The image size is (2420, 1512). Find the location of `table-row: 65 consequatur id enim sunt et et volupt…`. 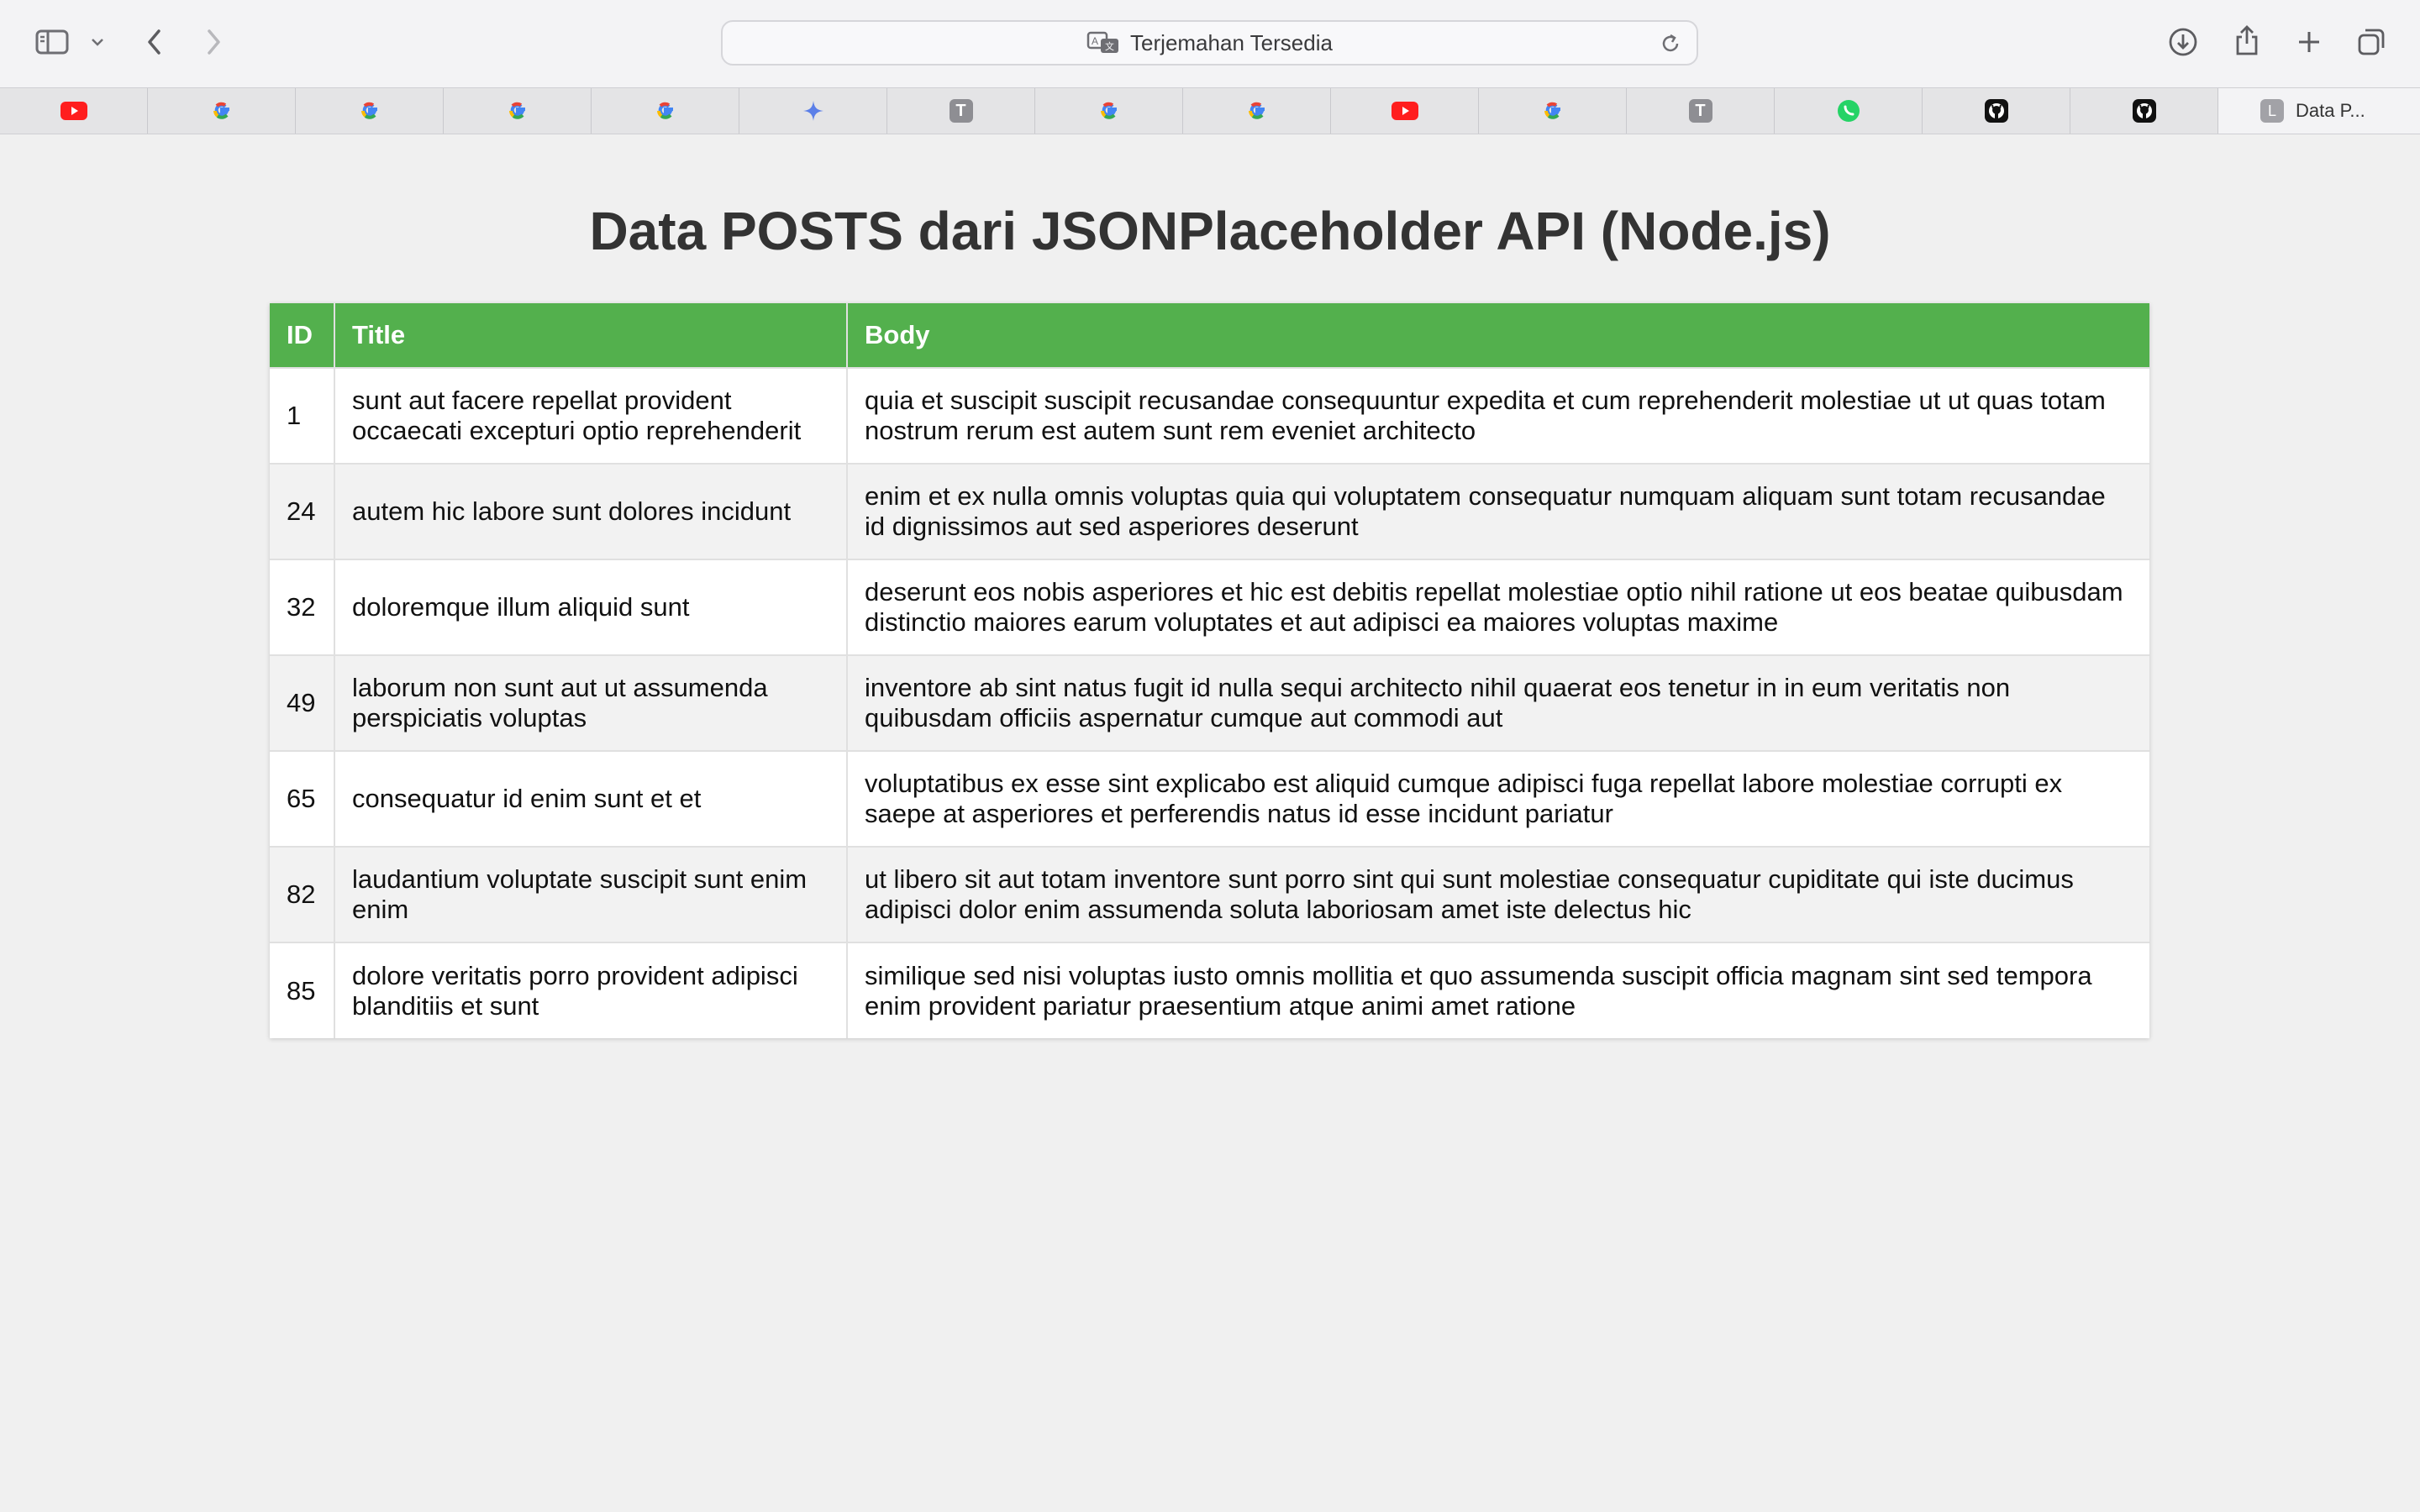

table-row: 65 consequatur id enim sunt et et volupt… is located at coordinates (1209, 798).